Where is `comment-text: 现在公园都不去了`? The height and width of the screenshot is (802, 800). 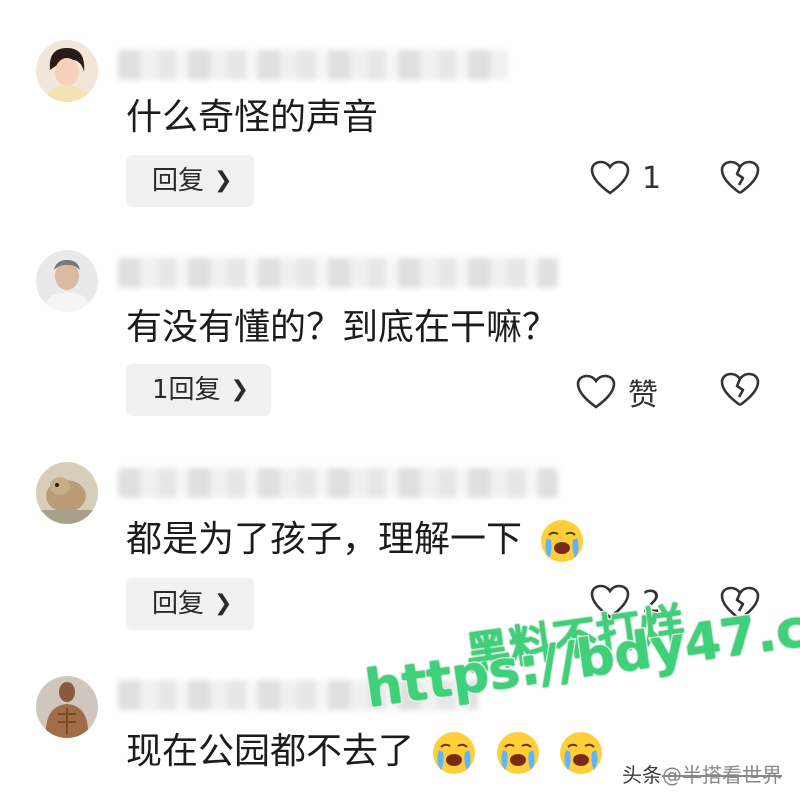
comment-text: 现在公园都不去了 is located at coordinates (365, 753).